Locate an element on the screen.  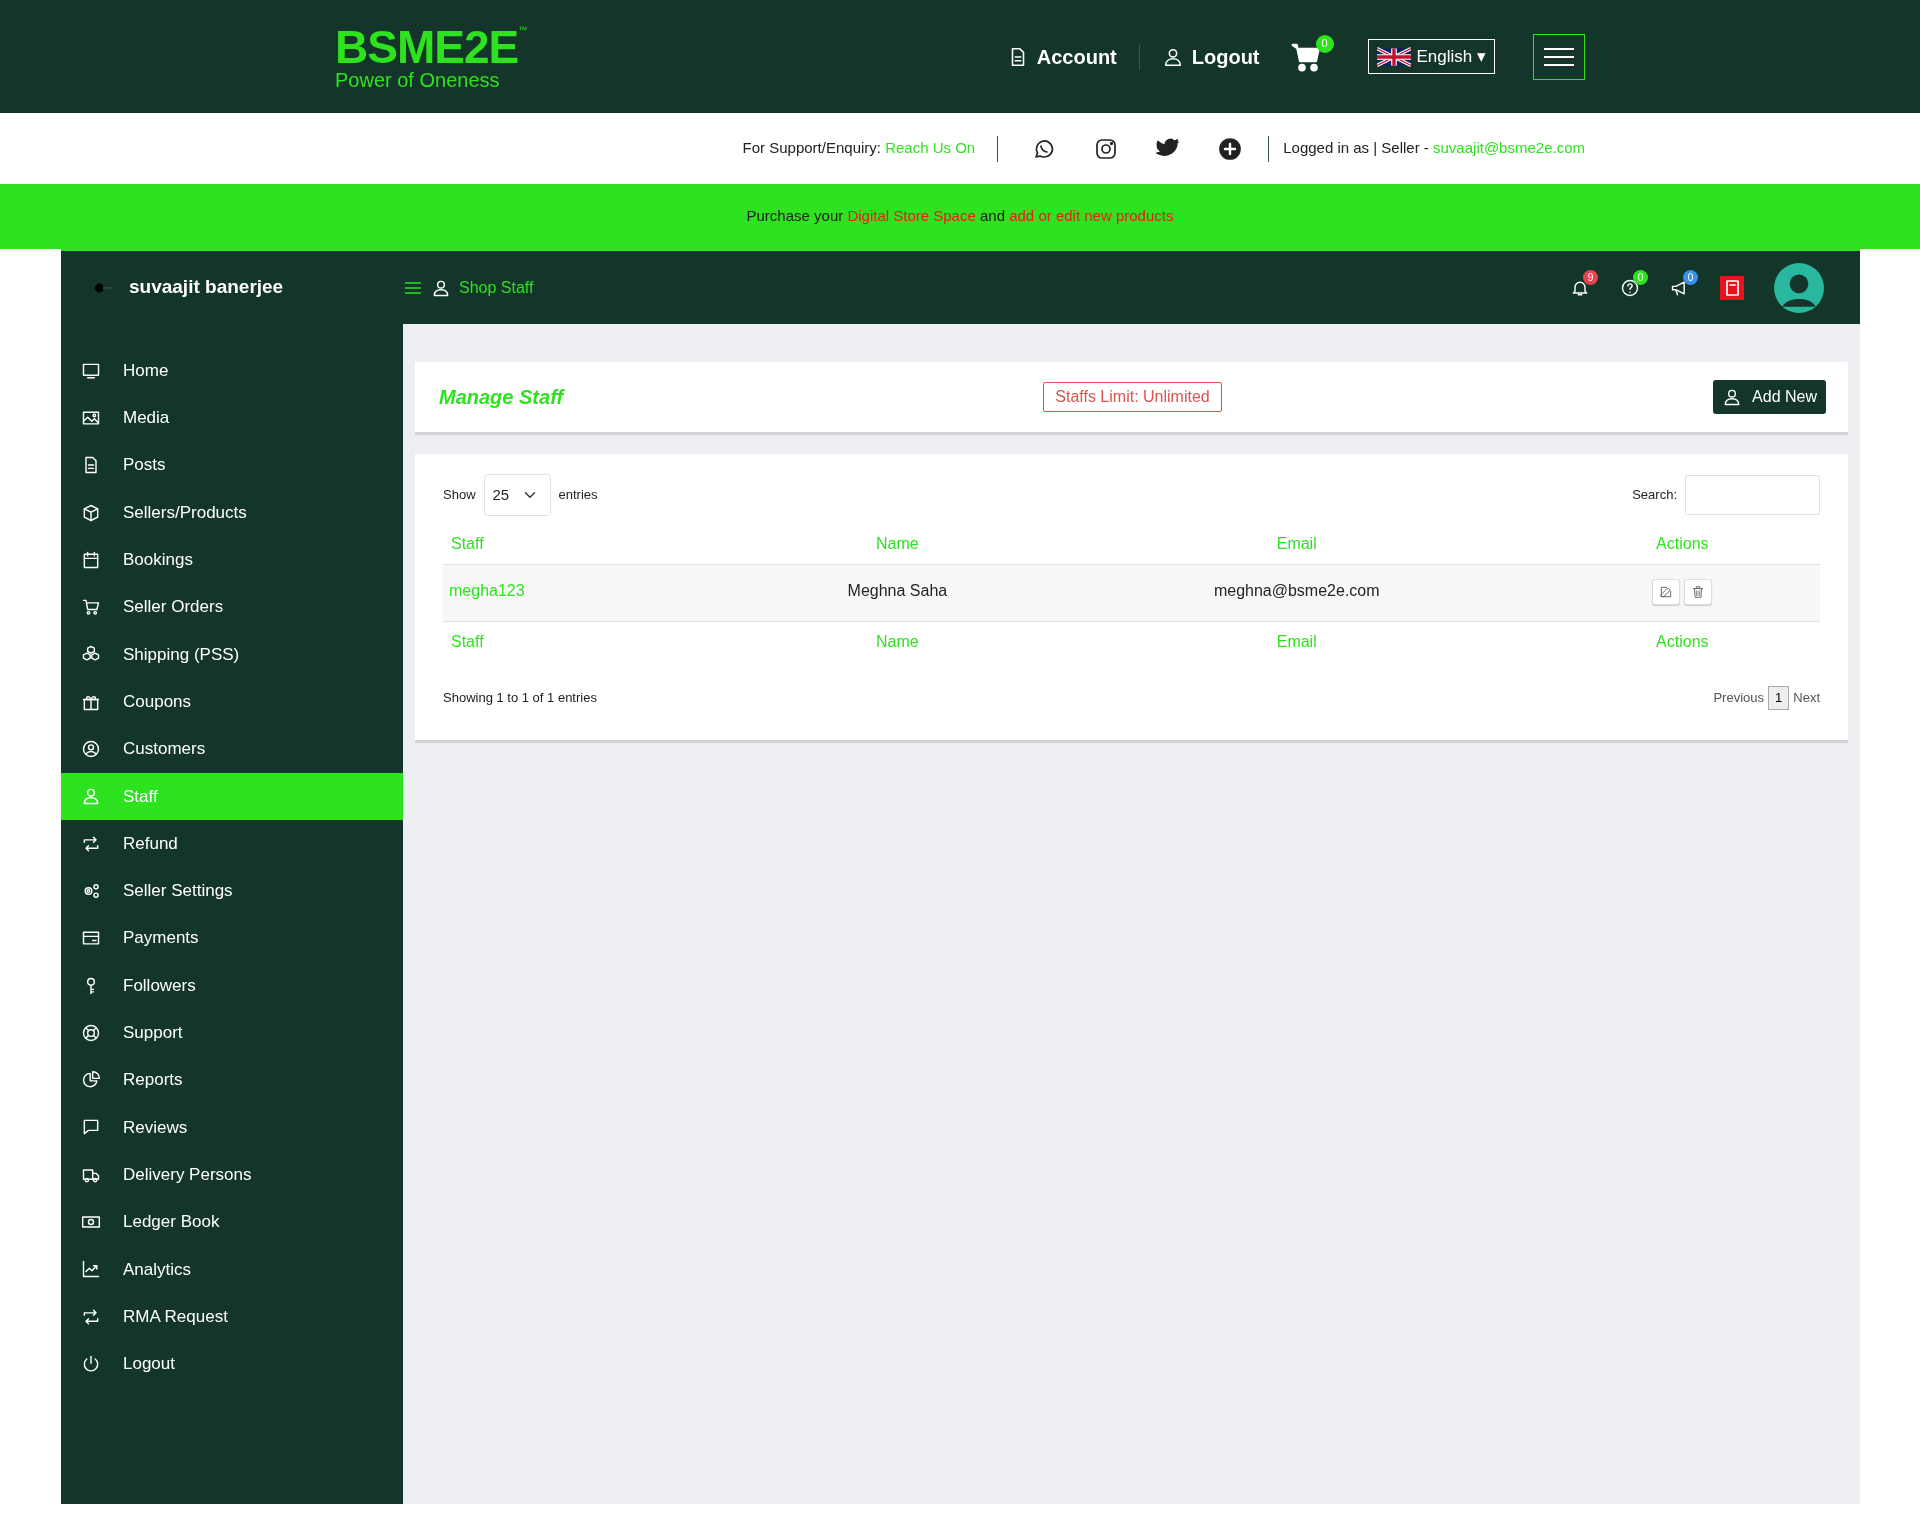
sidebar-item: Reviews is located at coordinates (232, 1127).